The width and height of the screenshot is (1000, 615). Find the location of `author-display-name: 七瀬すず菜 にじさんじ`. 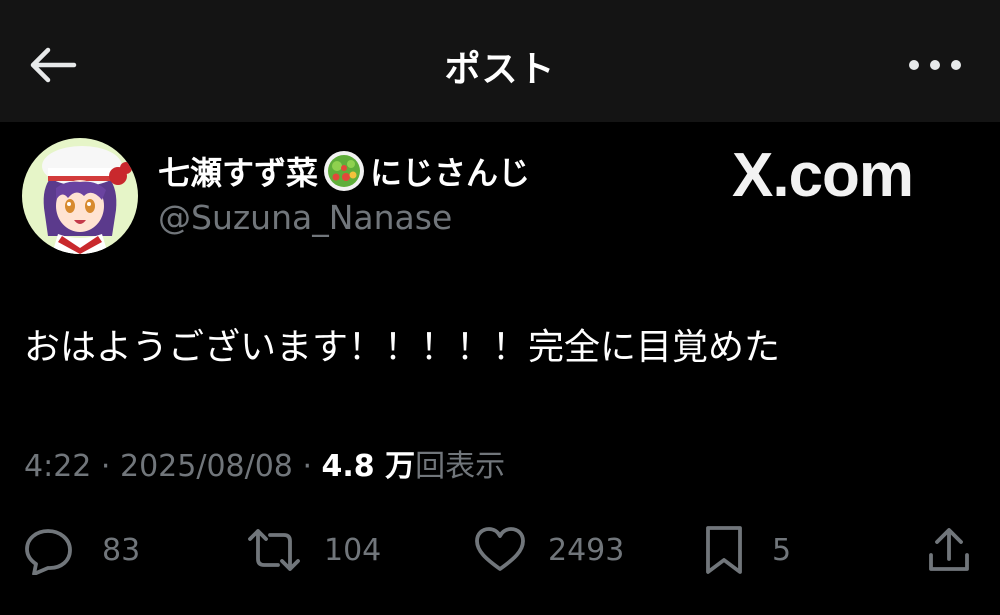

author-display-name: 七瀬すず菜 にじさんじ is located at coordinates (344, 171).